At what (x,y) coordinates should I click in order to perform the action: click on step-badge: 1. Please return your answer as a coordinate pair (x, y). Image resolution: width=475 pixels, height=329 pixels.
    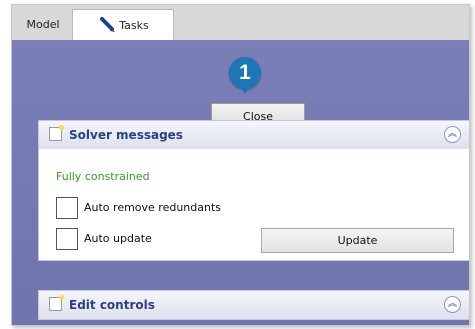
    Looking at the image, I should click on (245, 73).